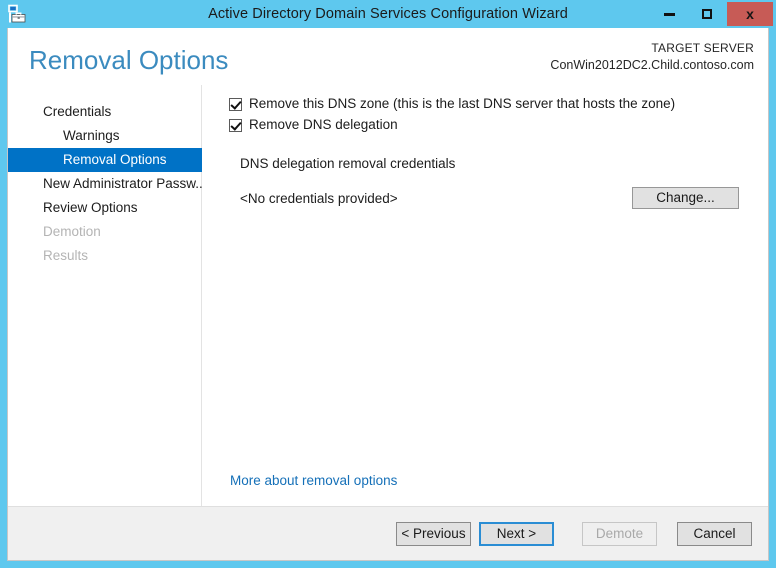  I want to click on sidebar-item-demotion: Demotion, so click(72, 231).